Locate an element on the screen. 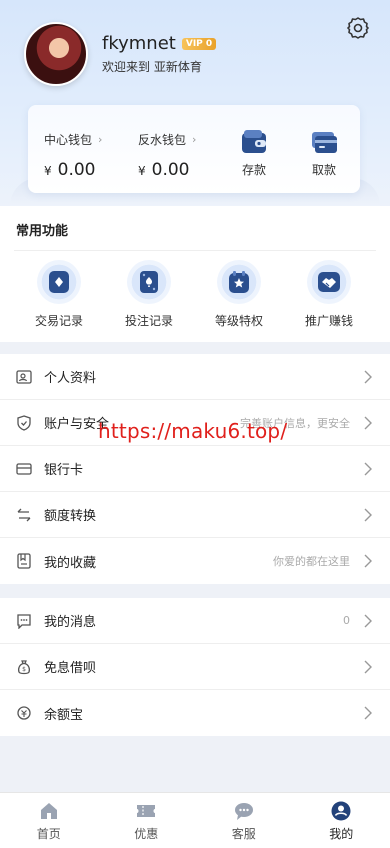 This screenshot has width=390, height=848. avatar is located at coordinates (56, 54).